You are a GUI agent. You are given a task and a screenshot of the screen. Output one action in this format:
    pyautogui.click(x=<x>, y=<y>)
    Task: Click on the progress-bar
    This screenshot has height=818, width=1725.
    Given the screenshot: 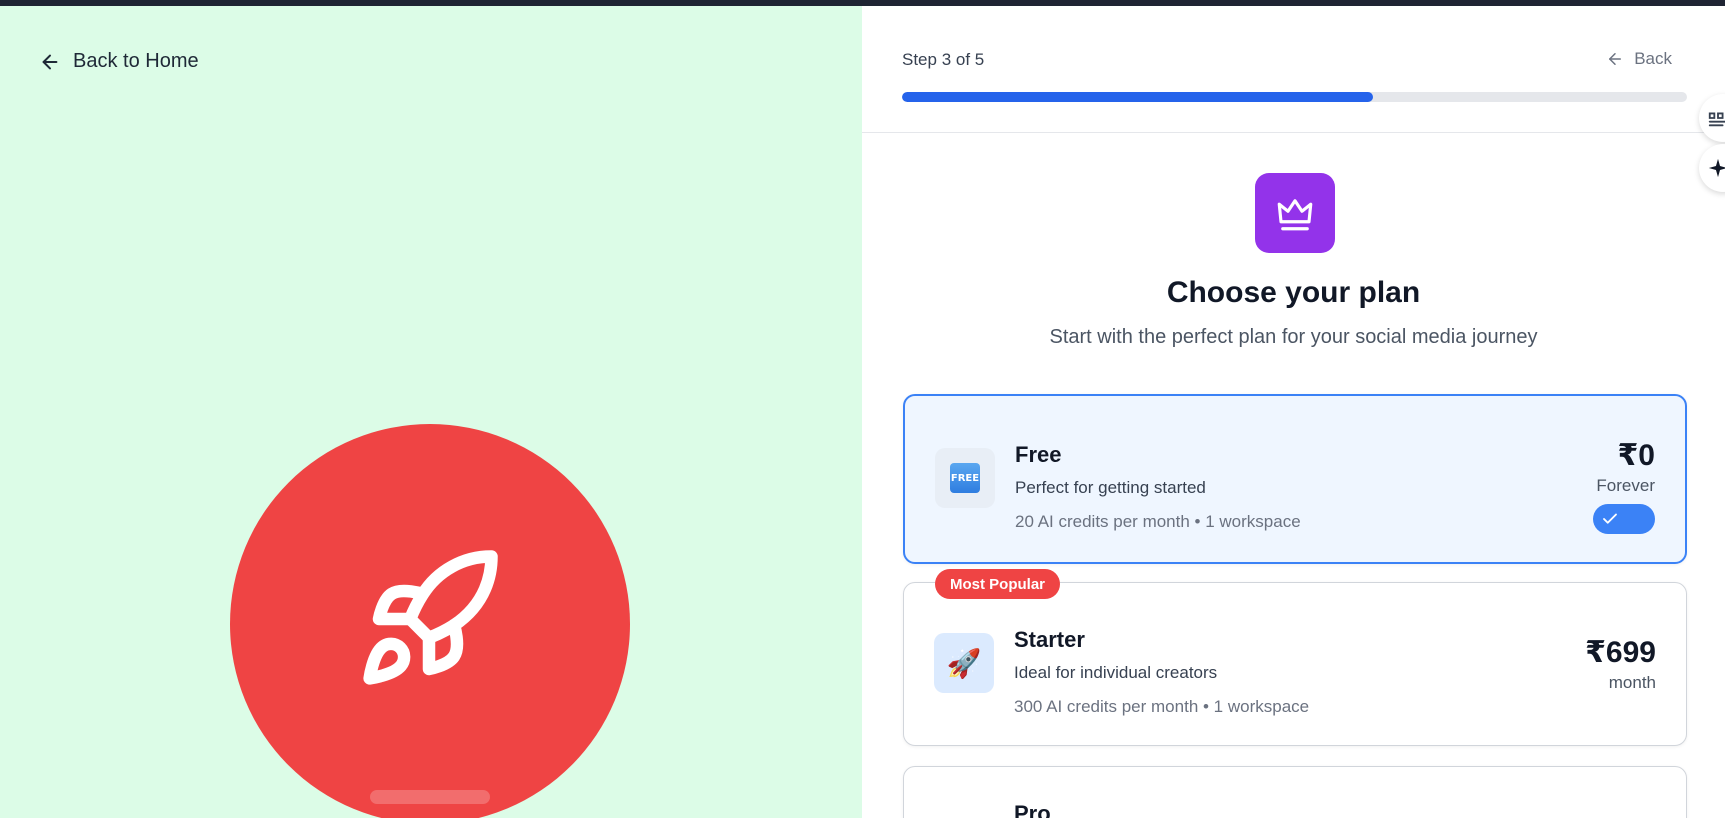 What is the action you would take?
    pyautogui.click(x=1294, y=97)
    